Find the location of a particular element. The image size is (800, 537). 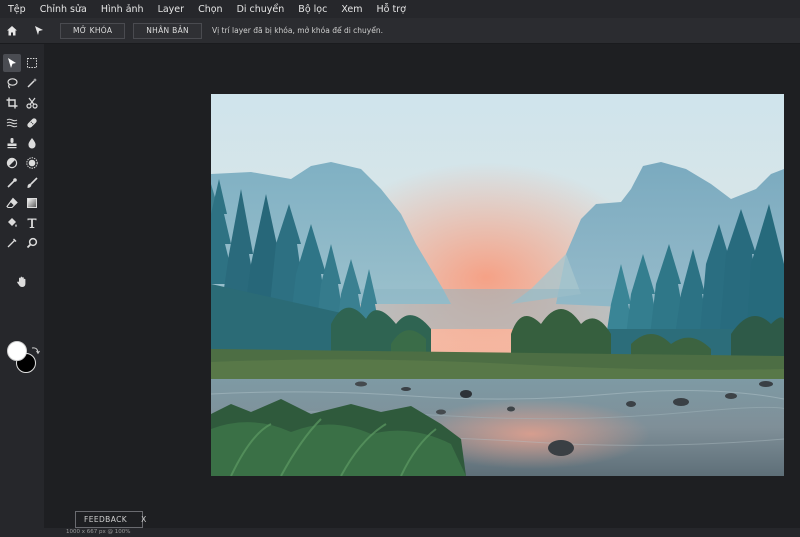

feedback-close-icon: X is located at coordinates (144, 519).